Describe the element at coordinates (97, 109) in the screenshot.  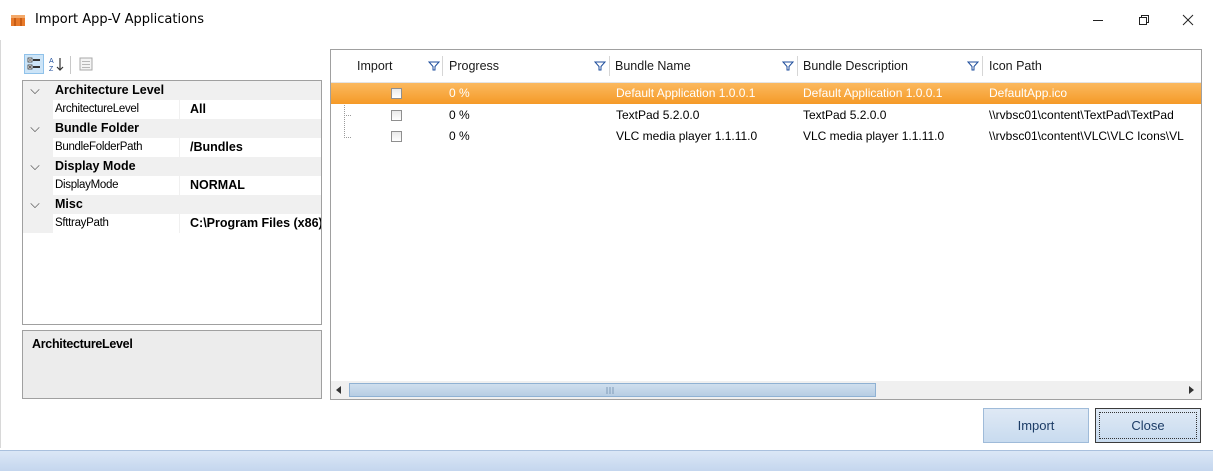
I see `property-name: ArchitectureLevel` at that location.